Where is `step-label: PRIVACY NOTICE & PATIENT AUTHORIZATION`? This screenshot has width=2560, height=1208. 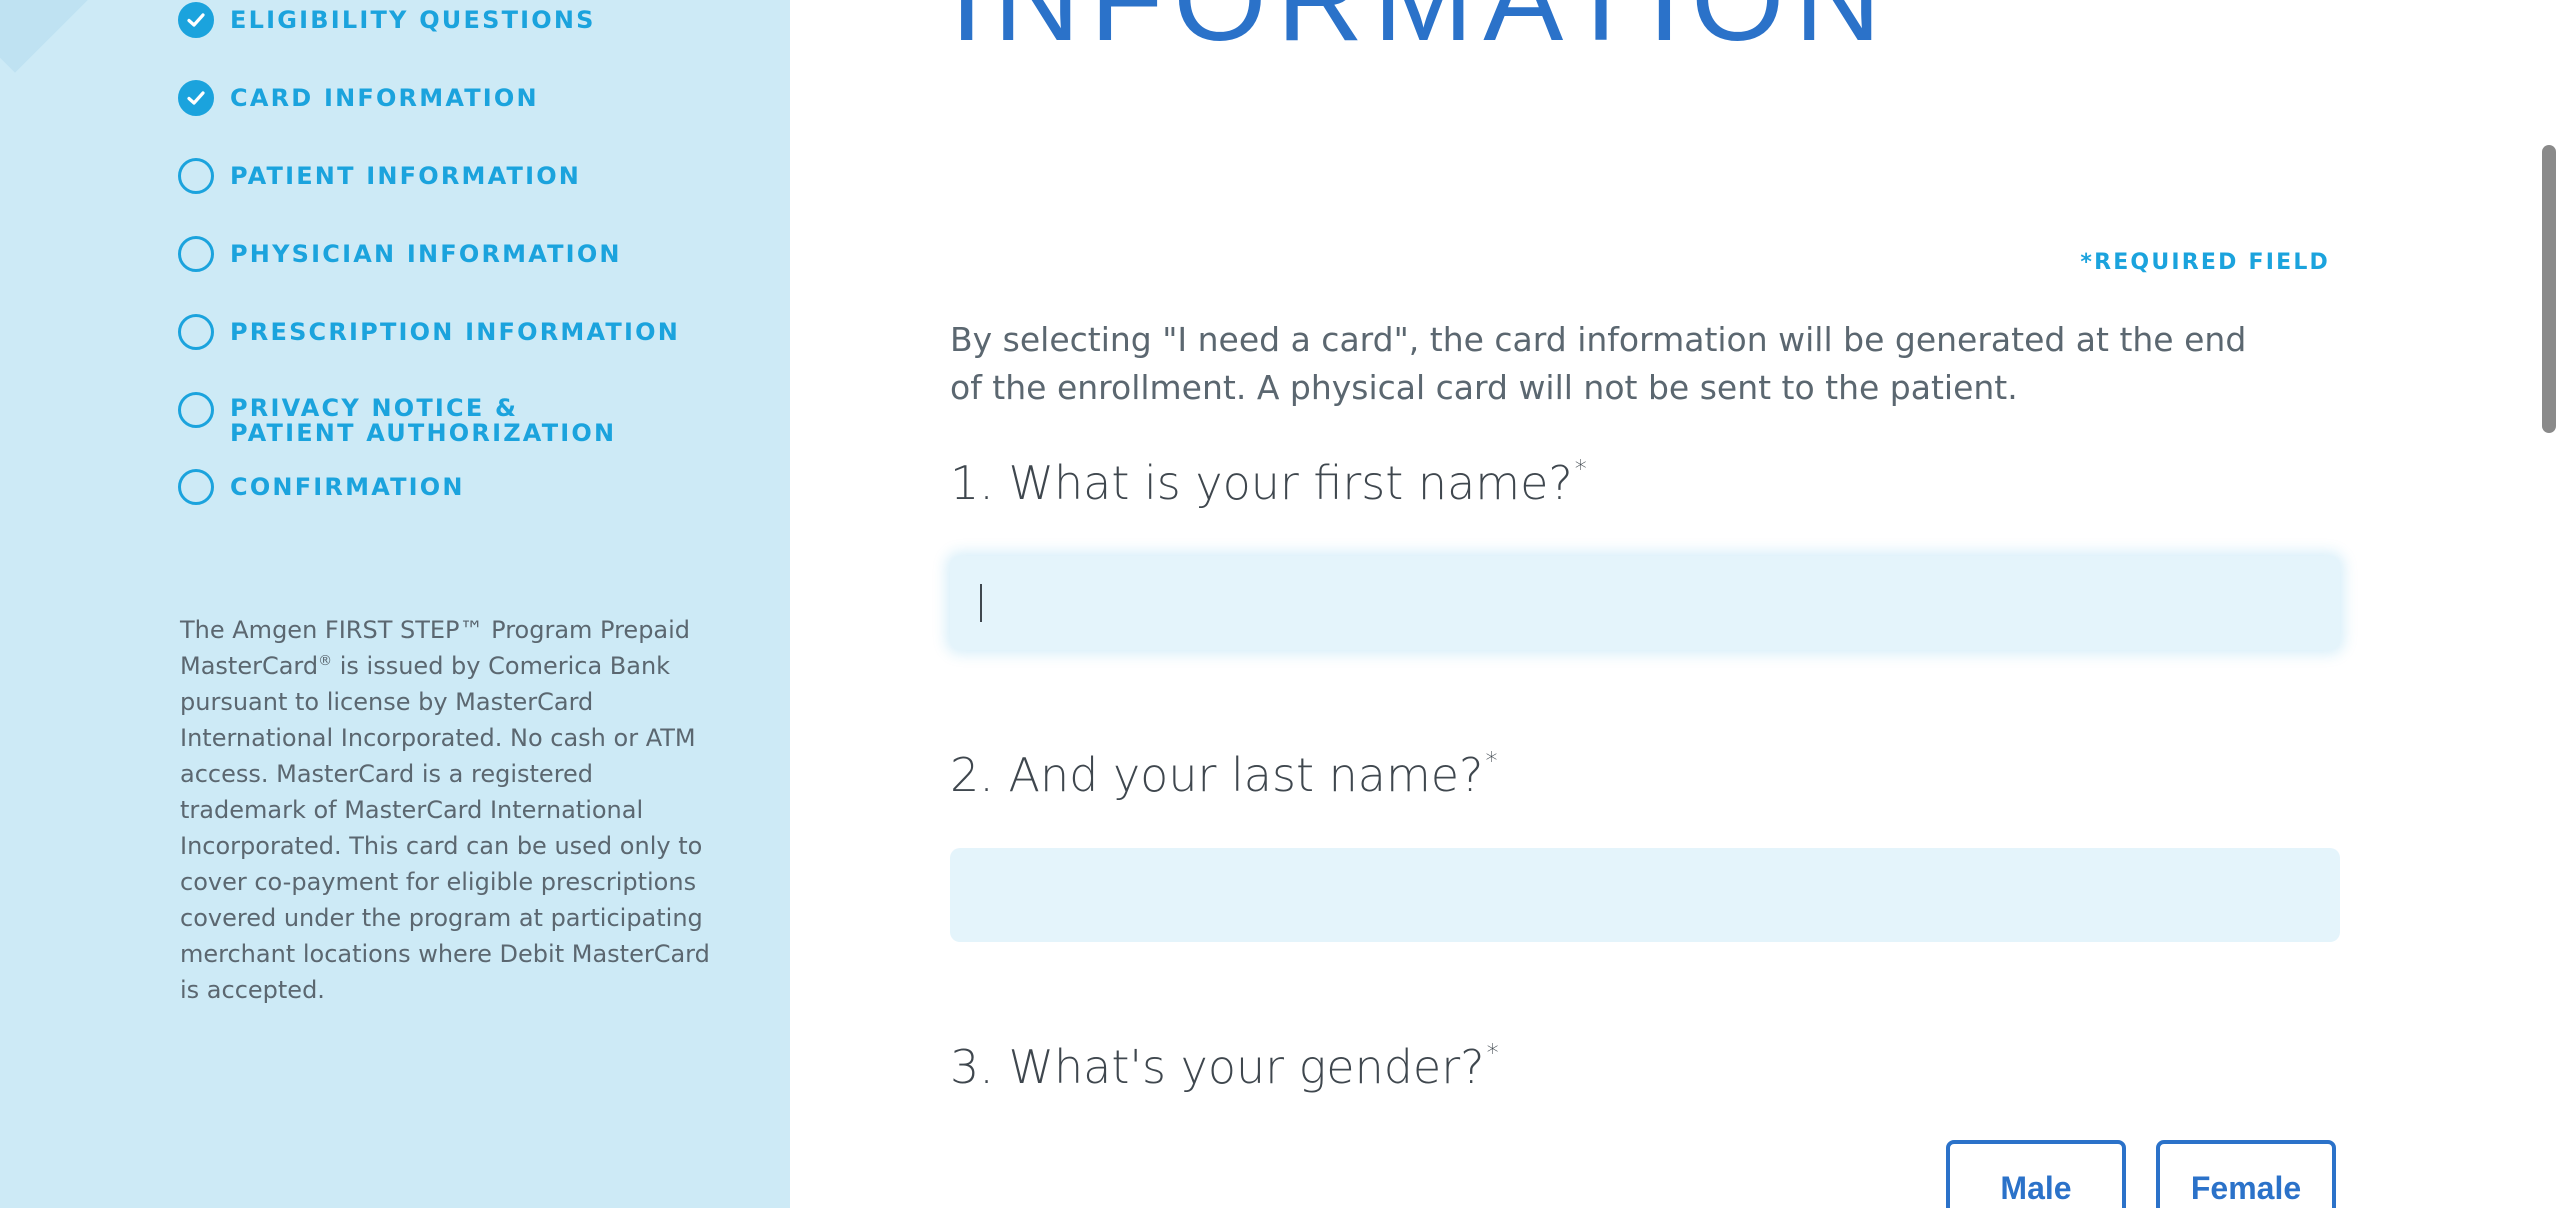
step-label: PRIVACY NOTICE & PATIENT AUTHORIZATION is located at coordinates (423, 419).